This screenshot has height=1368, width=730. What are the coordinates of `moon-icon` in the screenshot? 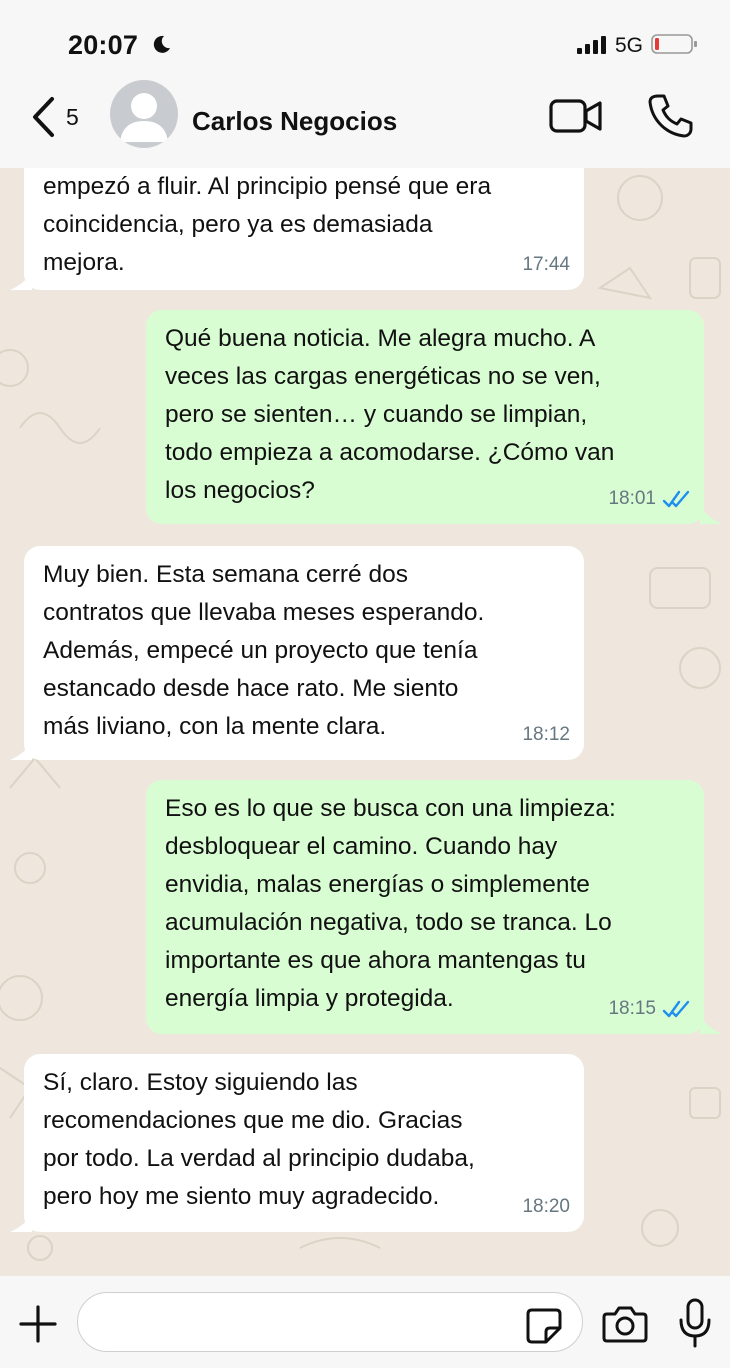 It's located at (161, 44).